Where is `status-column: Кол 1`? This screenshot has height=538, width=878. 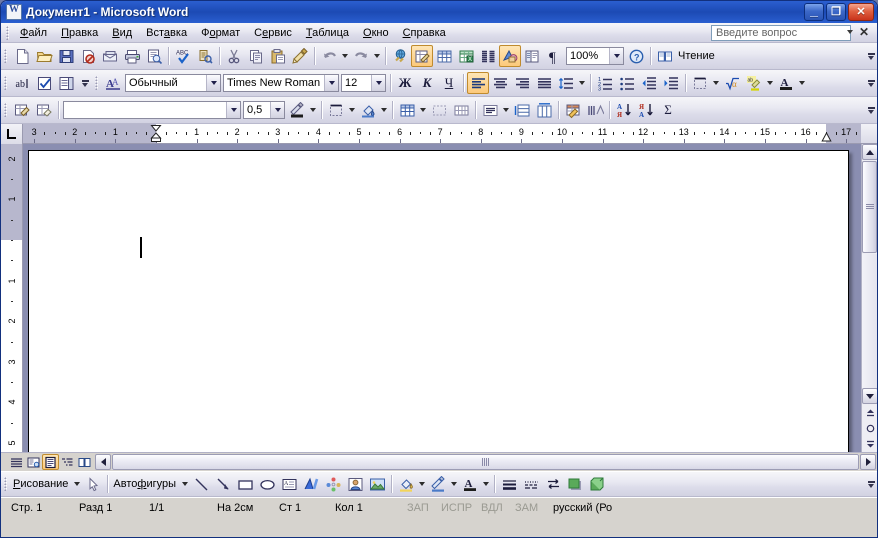
status-column: Кол 1 is located at coordinates (371, 508).